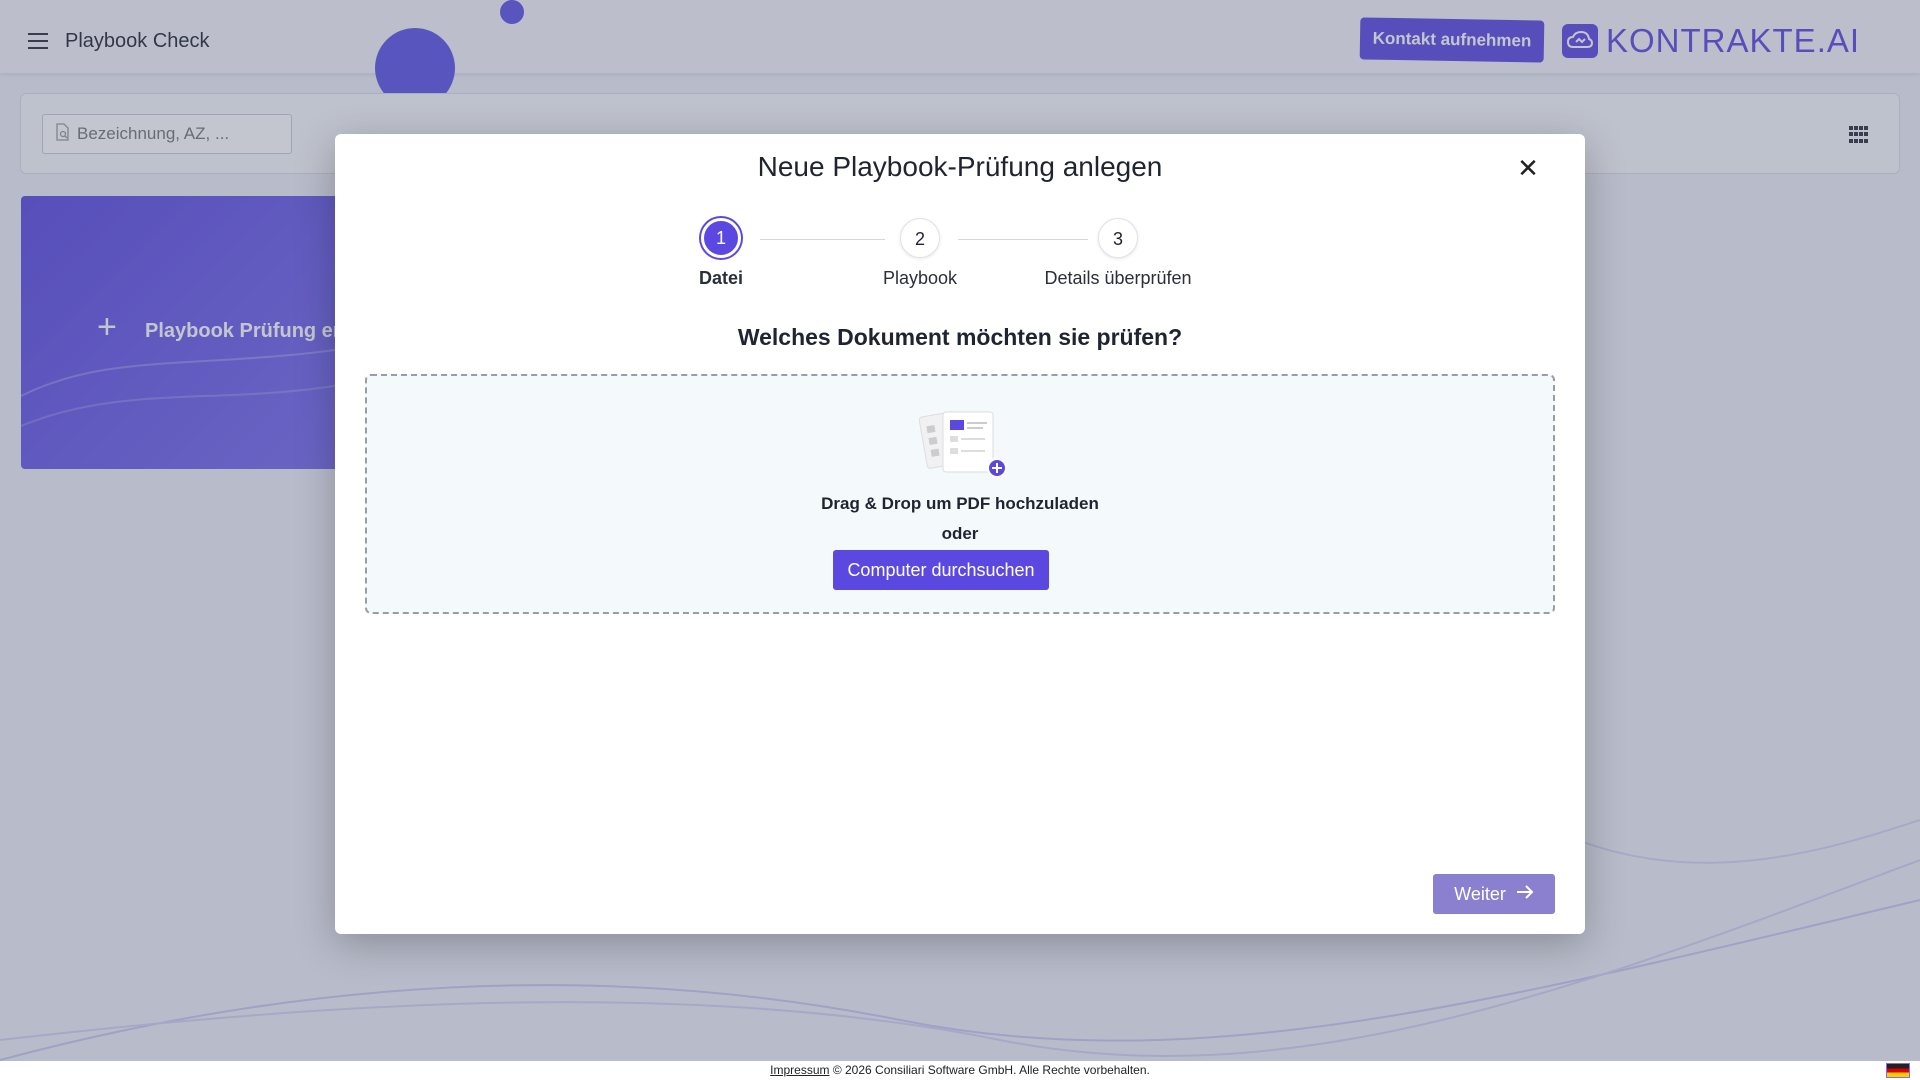 The image size is (1920, 1080). I want to click on step-datei: 1 Datei, so click(721, 253).